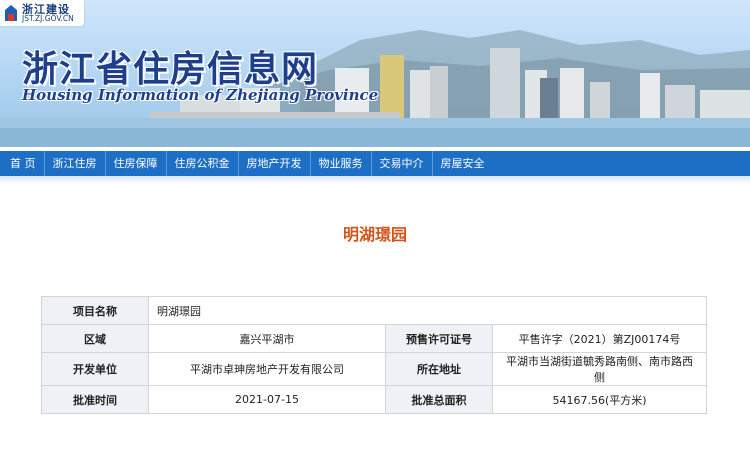 Image resolution: width=750 pixels, height=450 pixels. What do you see at coordinates (267, 338) in the screenshot?
I see `area-value: 嘉兴平湖市` at bounding box center [267, 338].